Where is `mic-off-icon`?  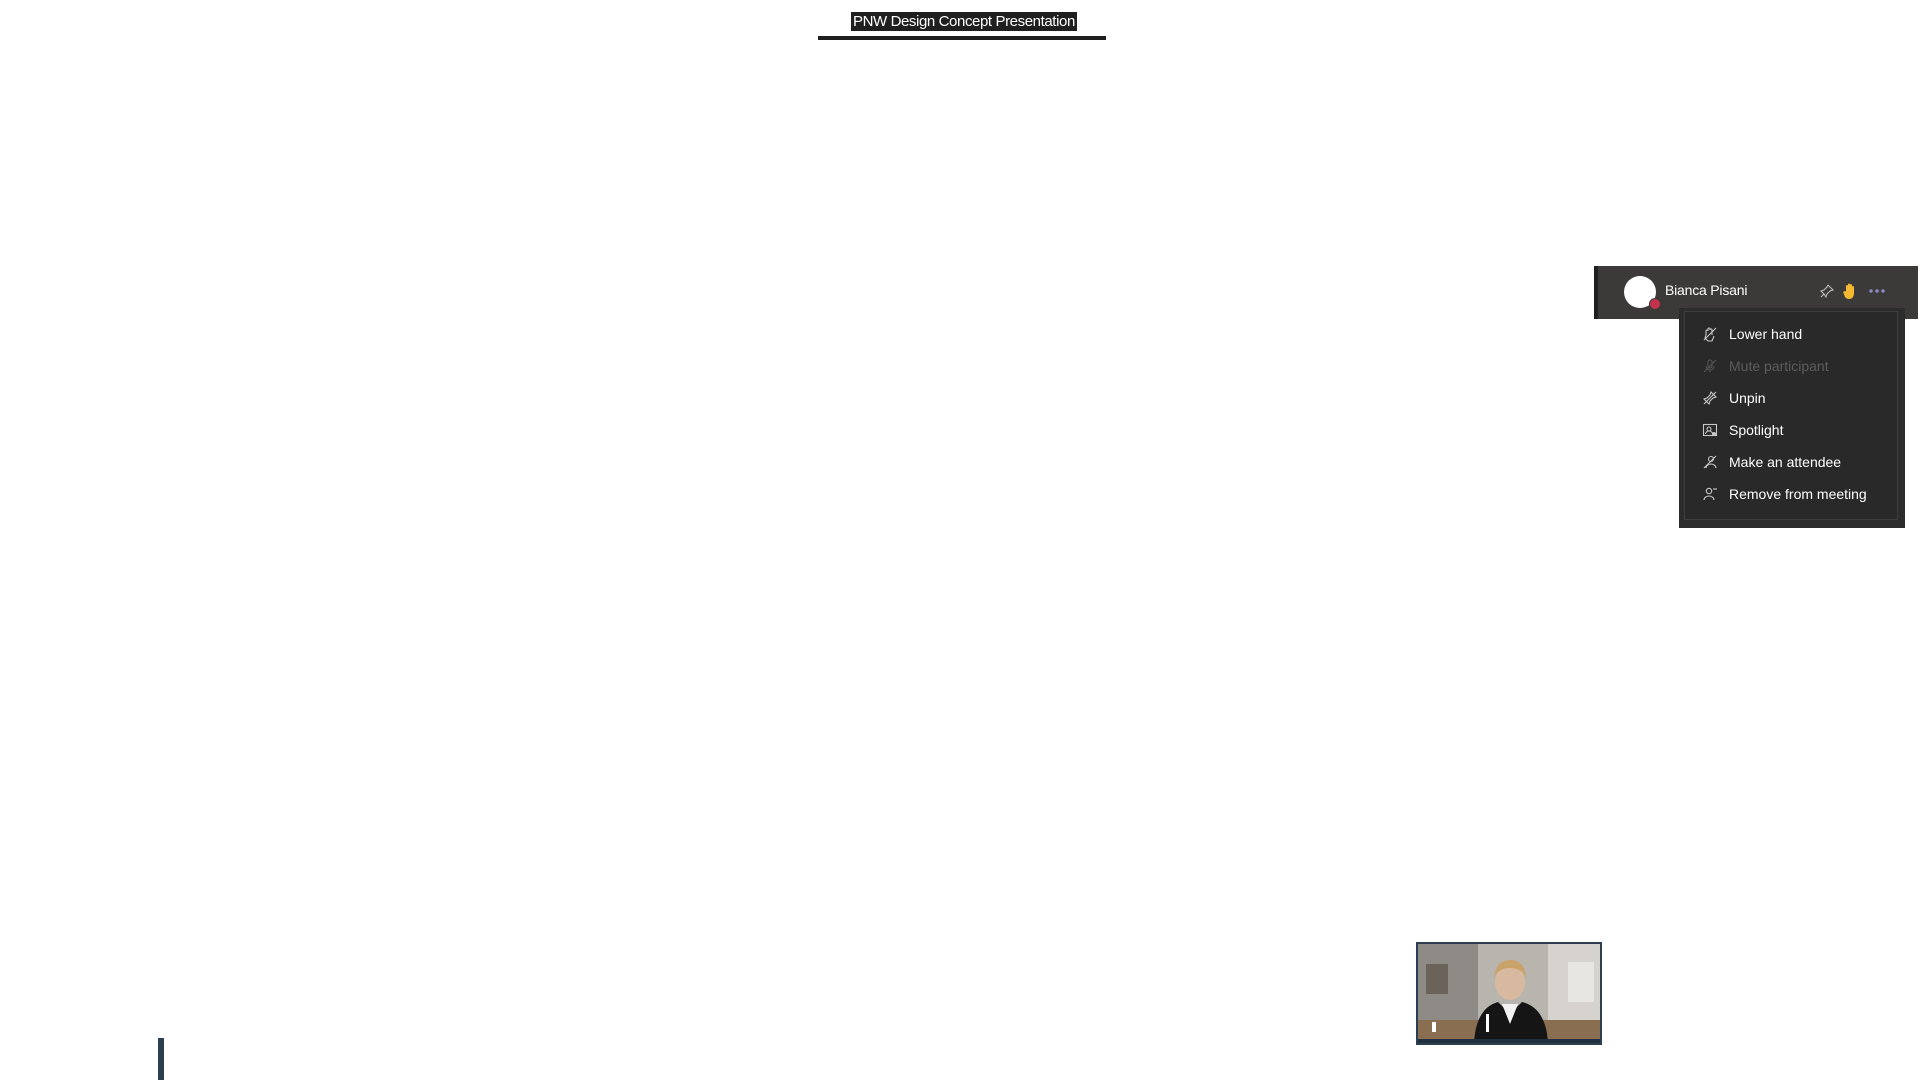
mic-off-icon is located at coordinates (1710, 366).